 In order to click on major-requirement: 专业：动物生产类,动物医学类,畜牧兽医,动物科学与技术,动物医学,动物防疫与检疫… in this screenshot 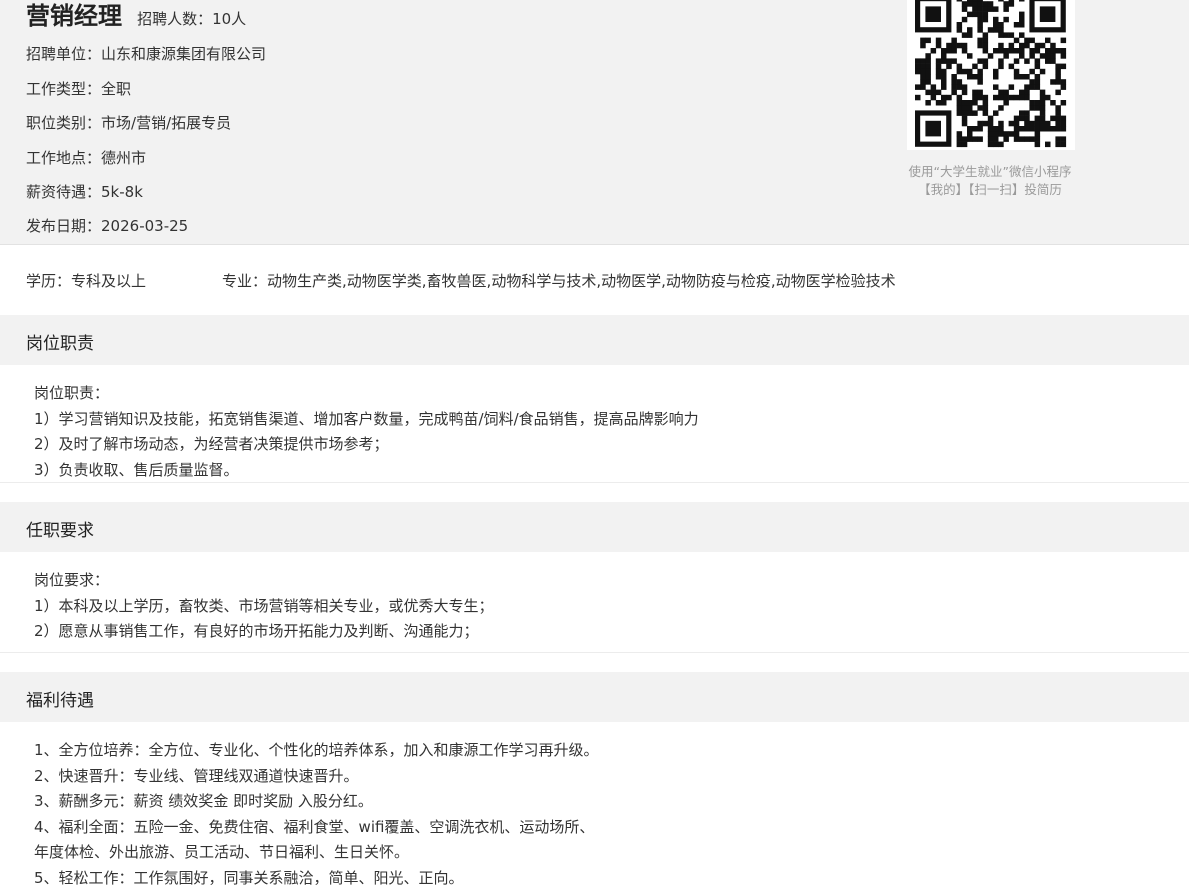, I will do `click(559, 280)`.